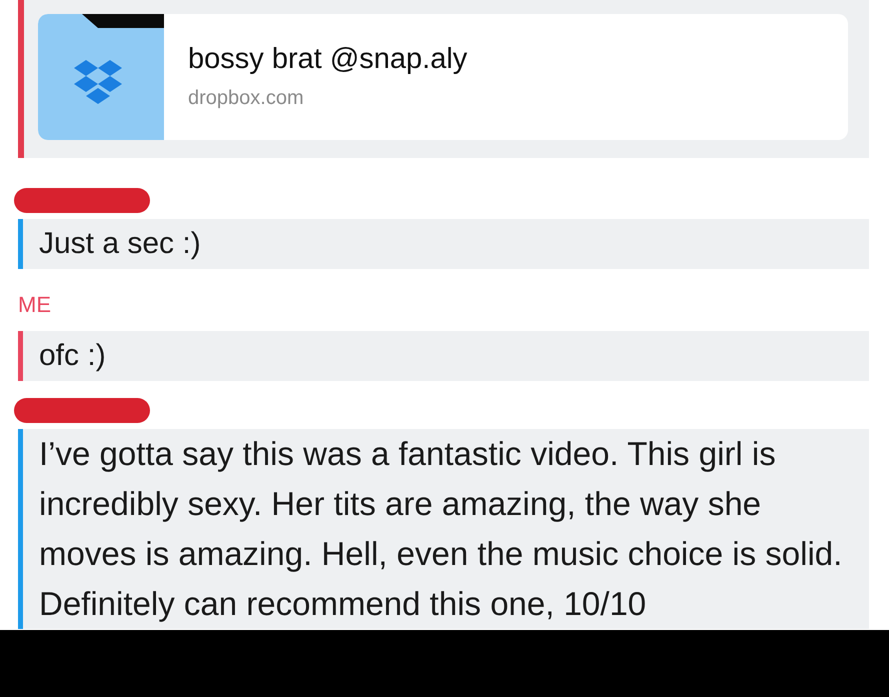  I want to click on sender-label: ME, so click(35, 305).